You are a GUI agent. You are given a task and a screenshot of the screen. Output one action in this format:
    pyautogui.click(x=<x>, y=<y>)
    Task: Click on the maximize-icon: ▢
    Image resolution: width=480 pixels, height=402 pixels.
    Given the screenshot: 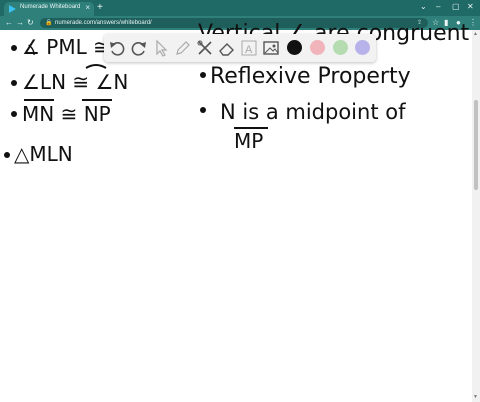 What is the action you would take?
    pyautogui.click(x=456, y=7)
    